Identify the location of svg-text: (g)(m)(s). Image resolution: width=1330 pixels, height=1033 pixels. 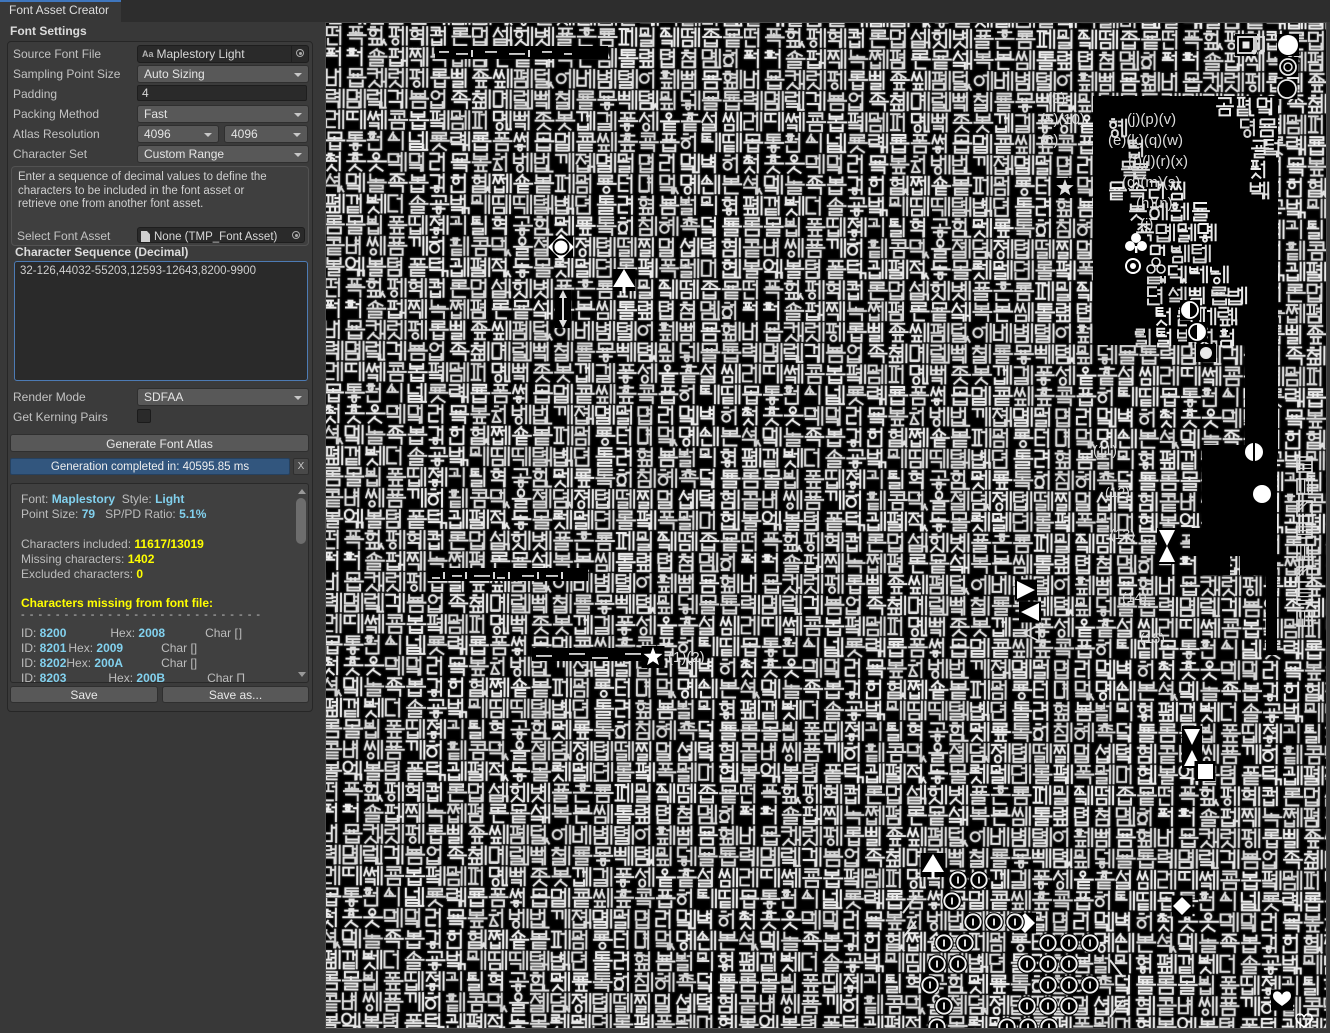
(1151, 182).